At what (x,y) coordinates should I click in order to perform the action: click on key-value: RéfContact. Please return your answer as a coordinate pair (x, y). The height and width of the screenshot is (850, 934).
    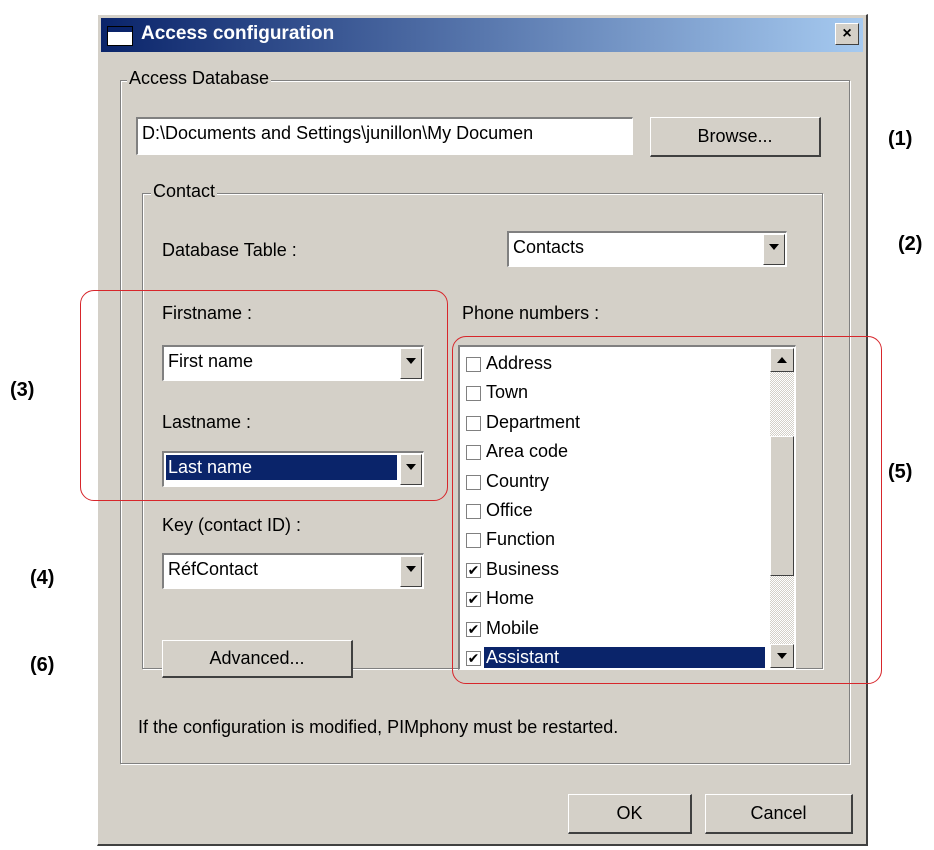
    Looking at the image, I should click on (213, 569).